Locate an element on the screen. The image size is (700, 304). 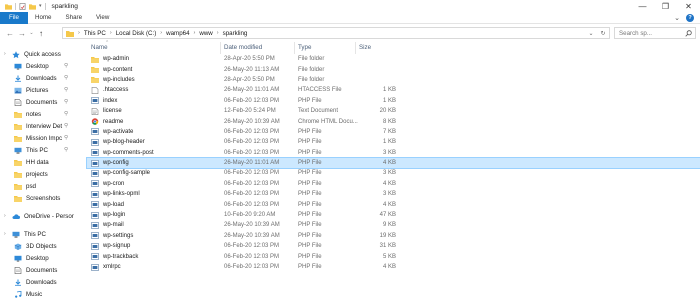
recent-locations-chevron-icon: ⌄ is located at coordinates (31, 33).